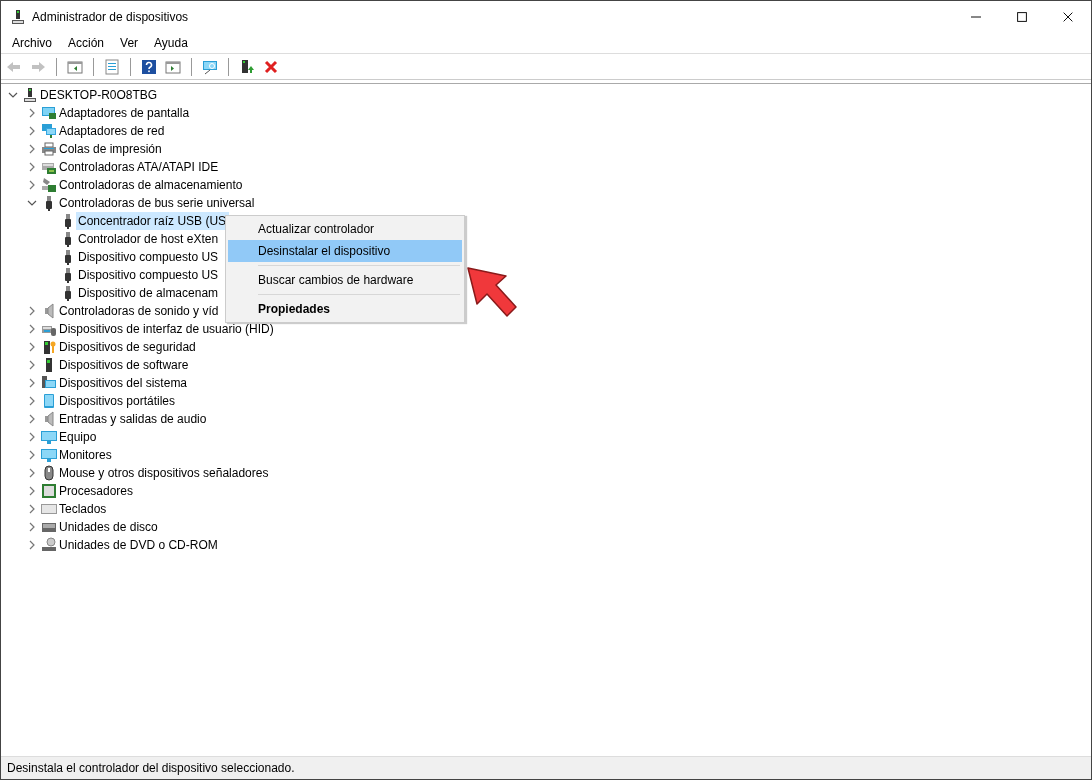 The height and width of the screenshot is (780, 1092). Describe the element at coordinates (1022, 16) in the screenshot. I see `maximize-icon` at that location.